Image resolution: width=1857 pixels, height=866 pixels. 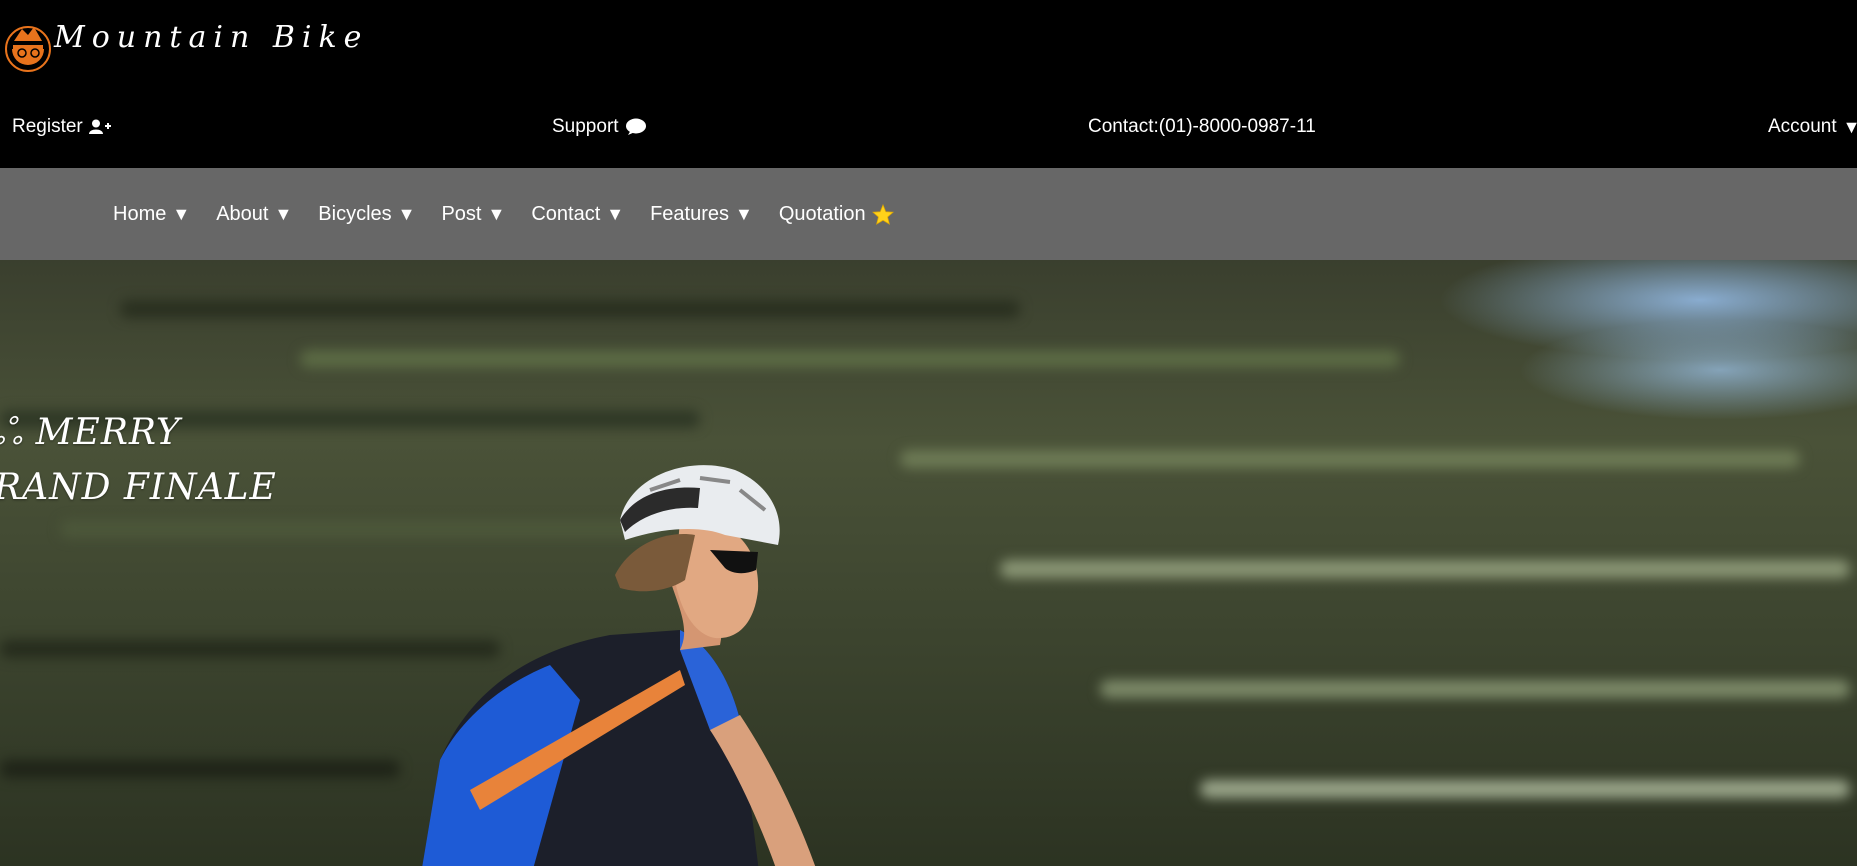 What do you see at coordinates (211, 37) in the screenshot?
I see `brand-name: Mountain Bike` at bounding box center [211, 37].